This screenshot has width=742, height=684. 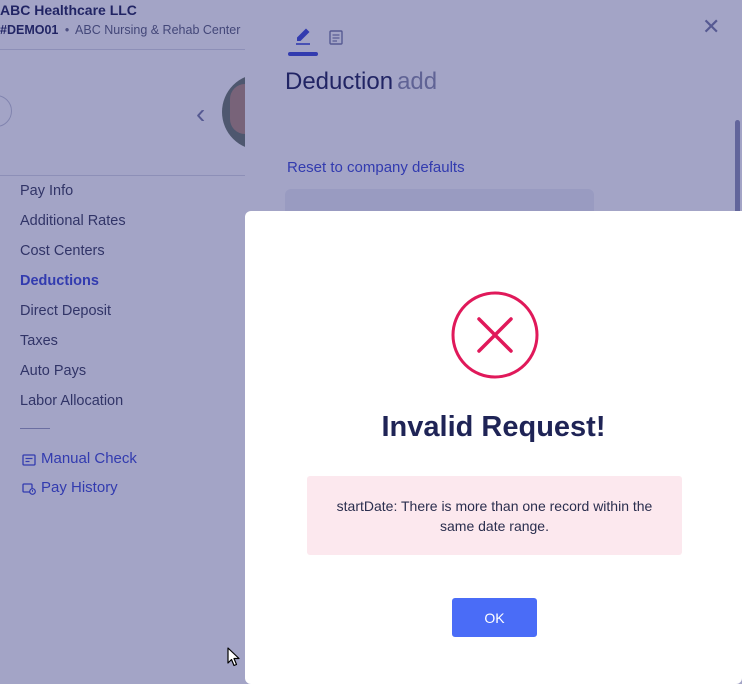 What do you see at coordinates (494, 617) in the screenshot?
I see `ok-button: OK` at bounding box center [494, 617].